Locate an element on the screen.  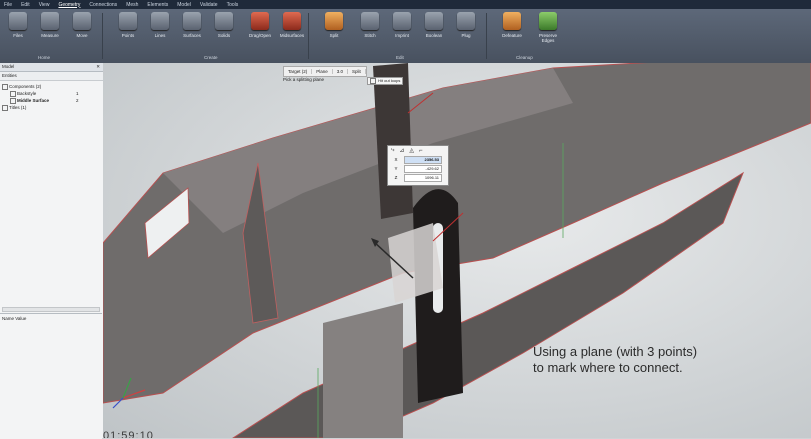
button-label: Lines is located at coordinates (160, 35).